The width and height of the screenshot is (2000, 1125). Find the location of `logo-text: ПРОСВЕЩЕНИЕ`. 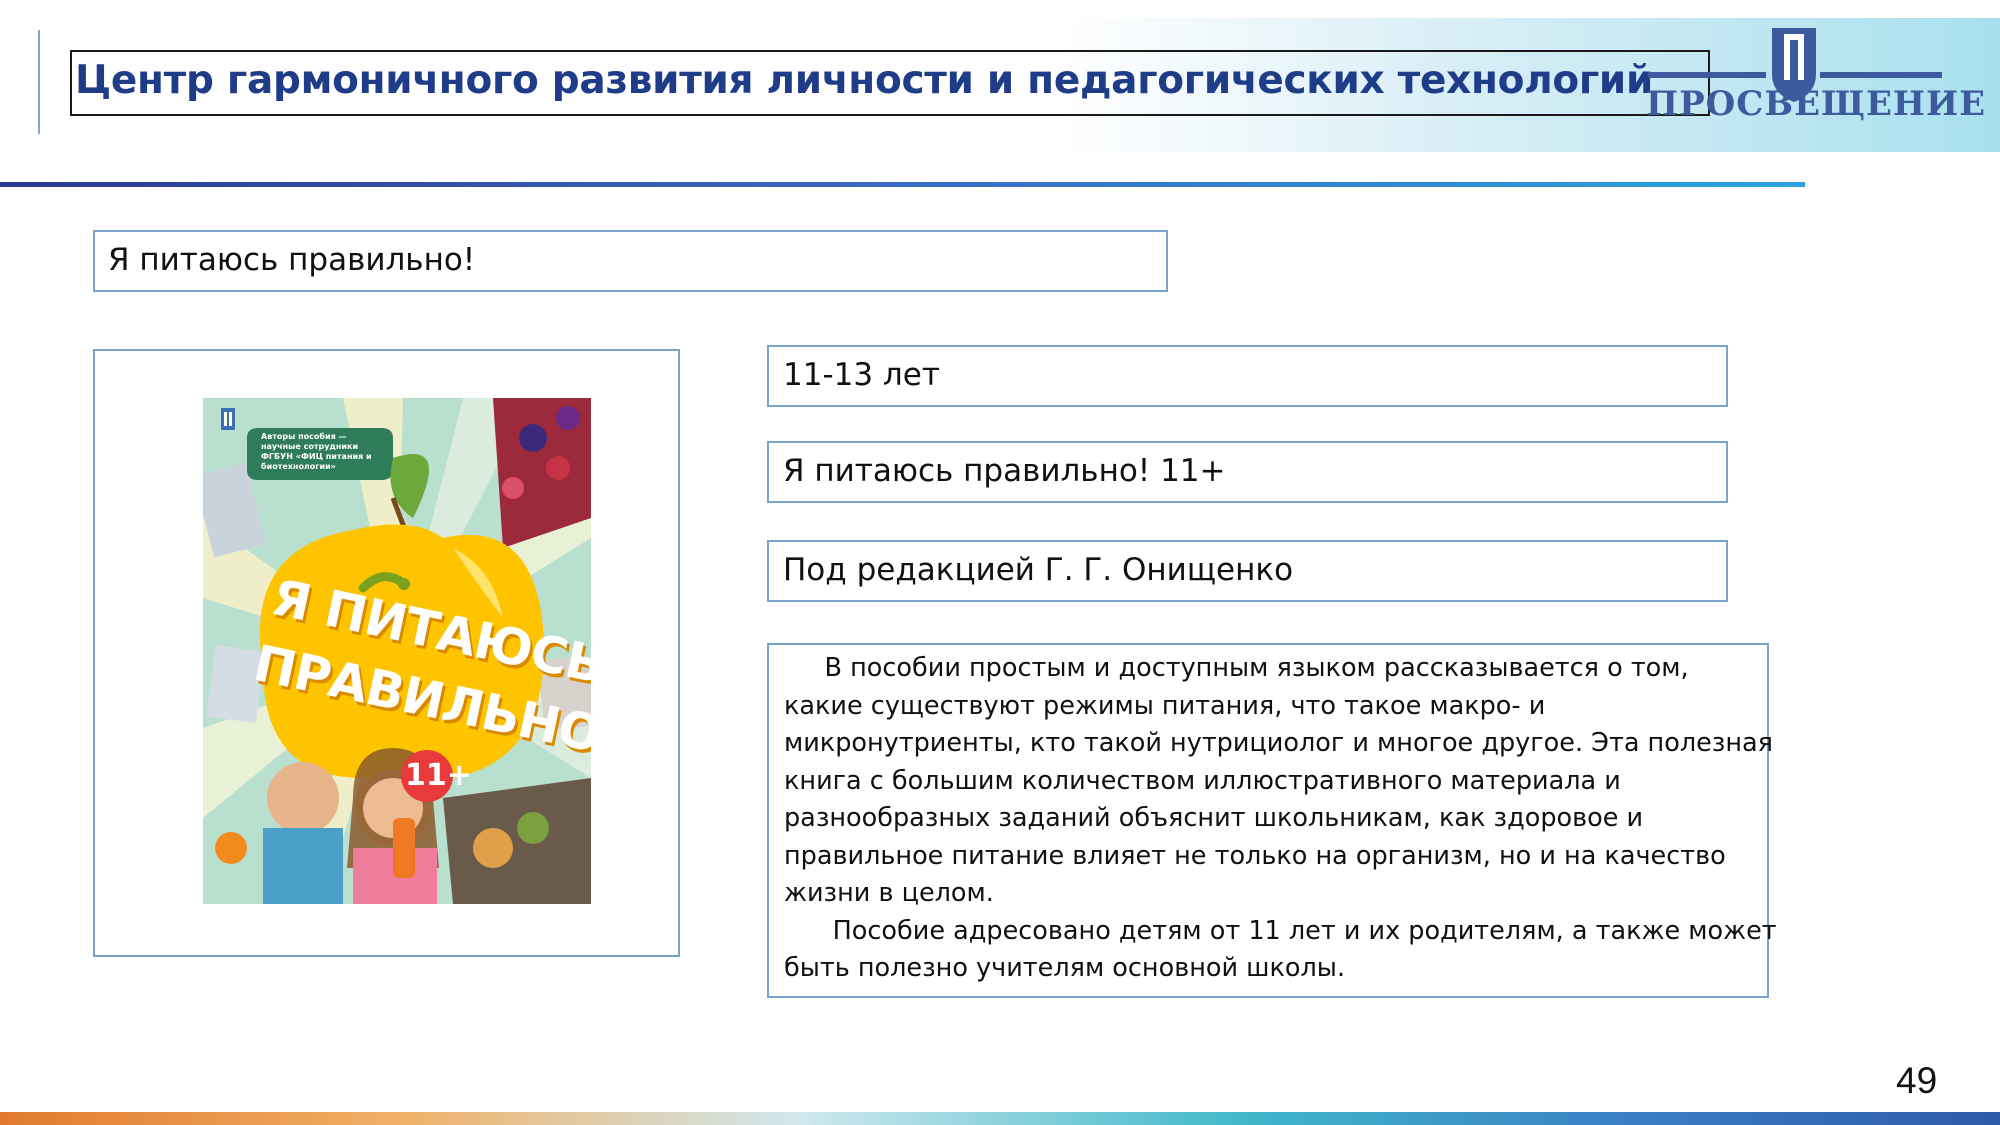

logo-text: ПРОСВЕЩЕНИЕ is located at coordinates (1816, 104).